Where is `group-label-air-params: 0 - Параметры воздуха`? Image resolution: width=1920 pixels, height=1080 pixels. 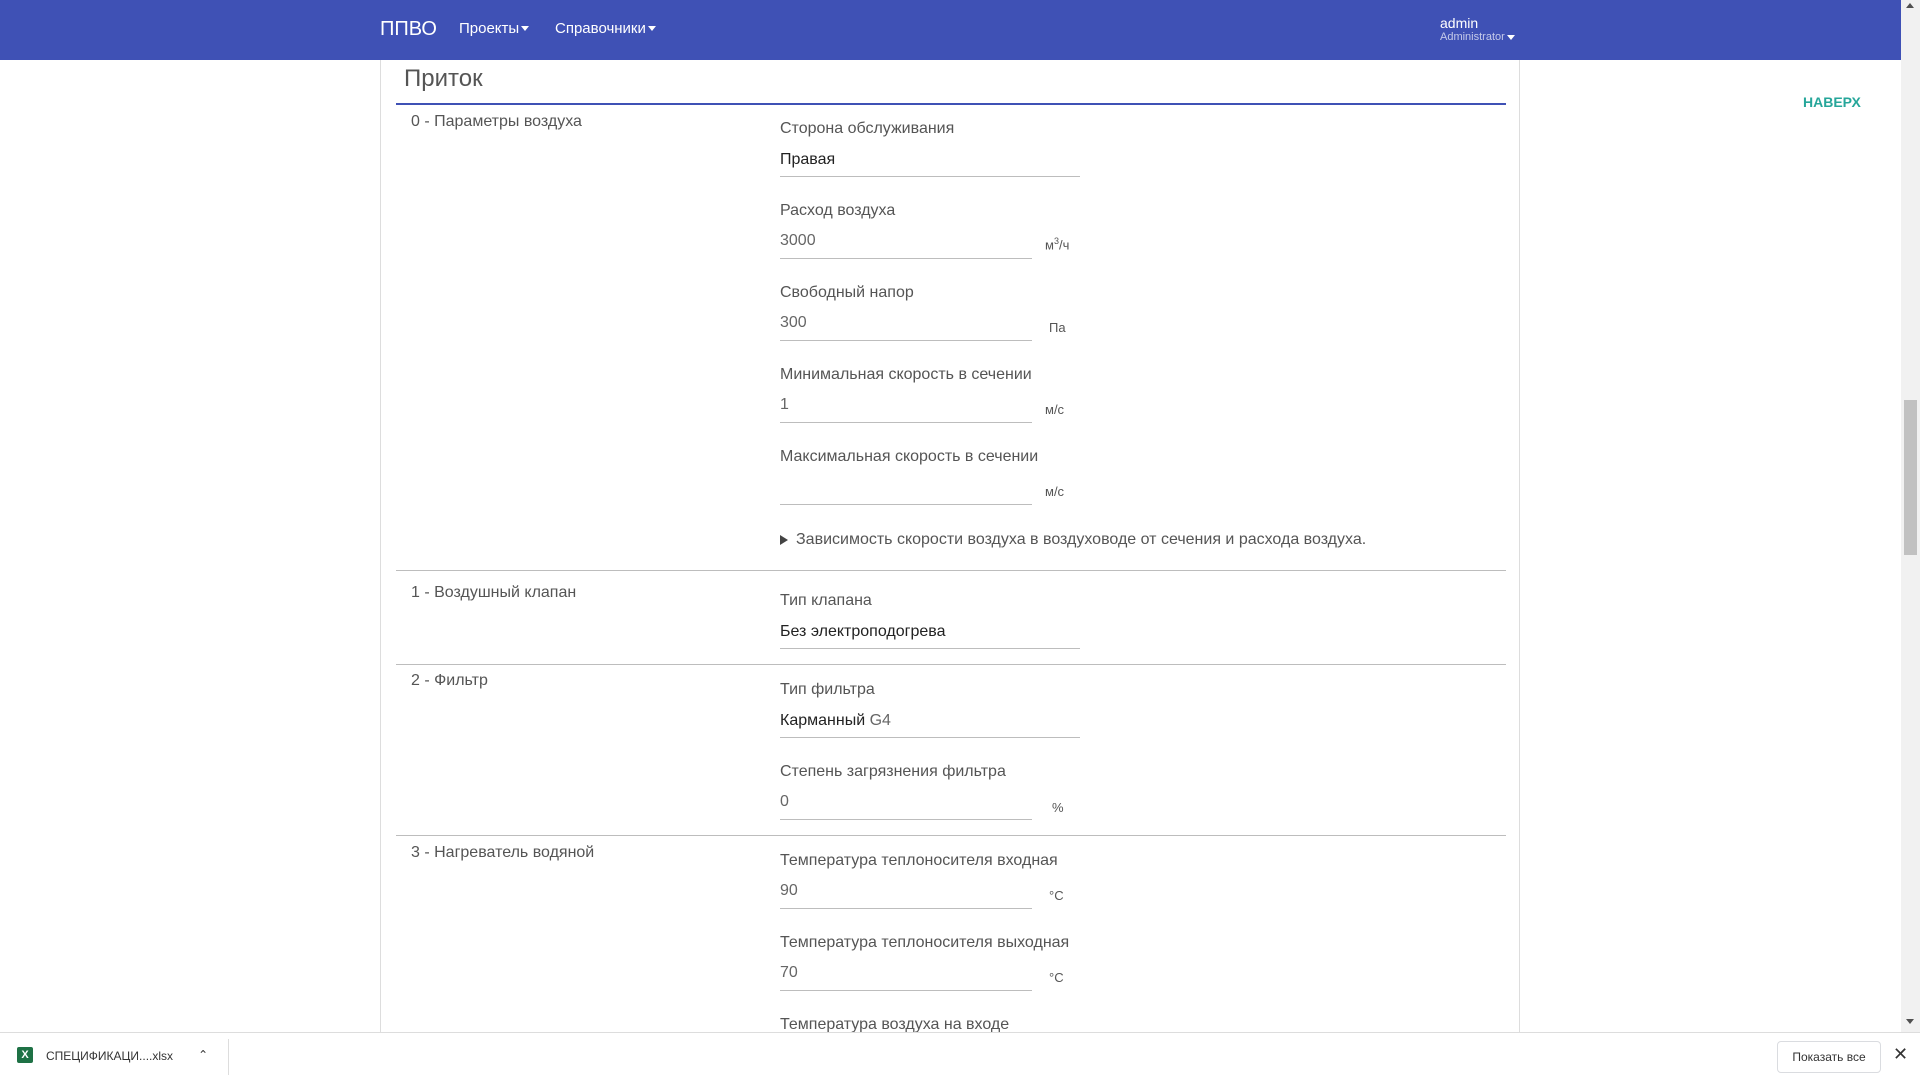 group-label-air-params: 0 - Параметры воздуха is located at coordinates (496, 121).